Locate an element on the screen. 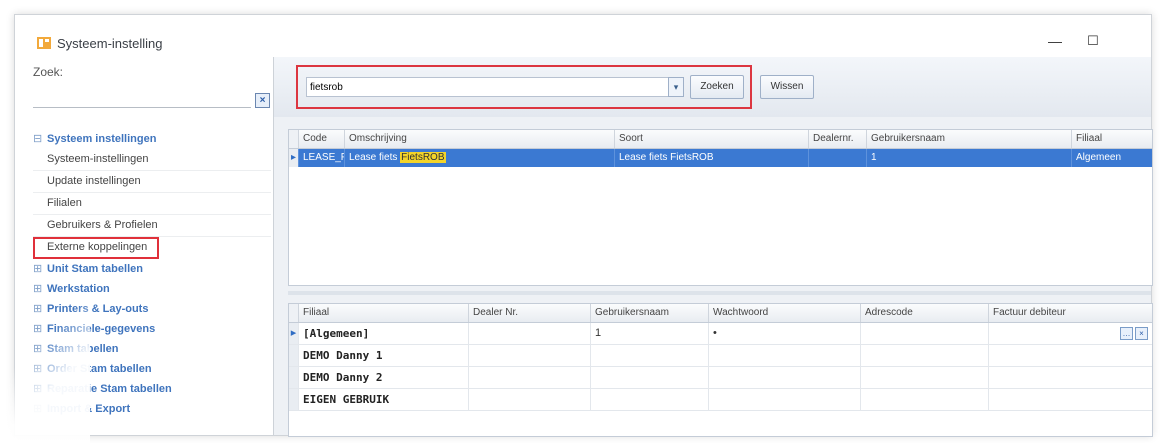 This screenshot has width=1164, height=443. tree-group-stam-tabellen: ⊞ Stam tabellen is located at coordinates (152, 349).